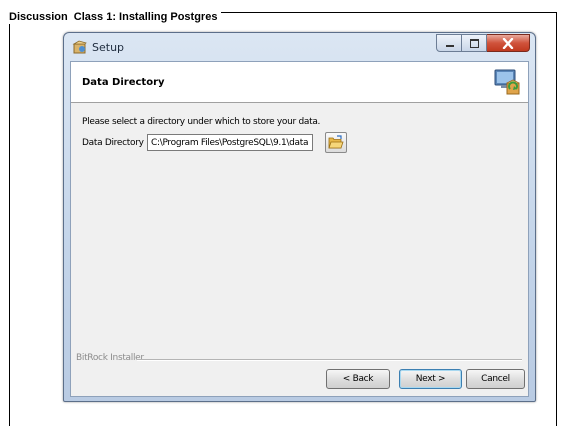  I want to click on caption-buttons, so click(483, 43).